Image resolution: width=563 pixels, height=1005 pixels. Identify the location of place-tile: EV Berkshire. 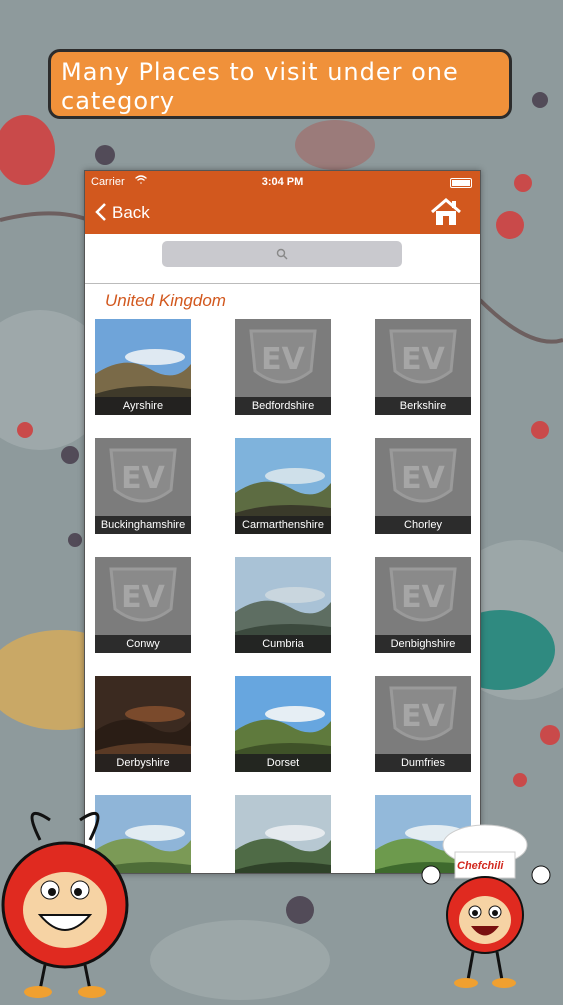
(423, 367).